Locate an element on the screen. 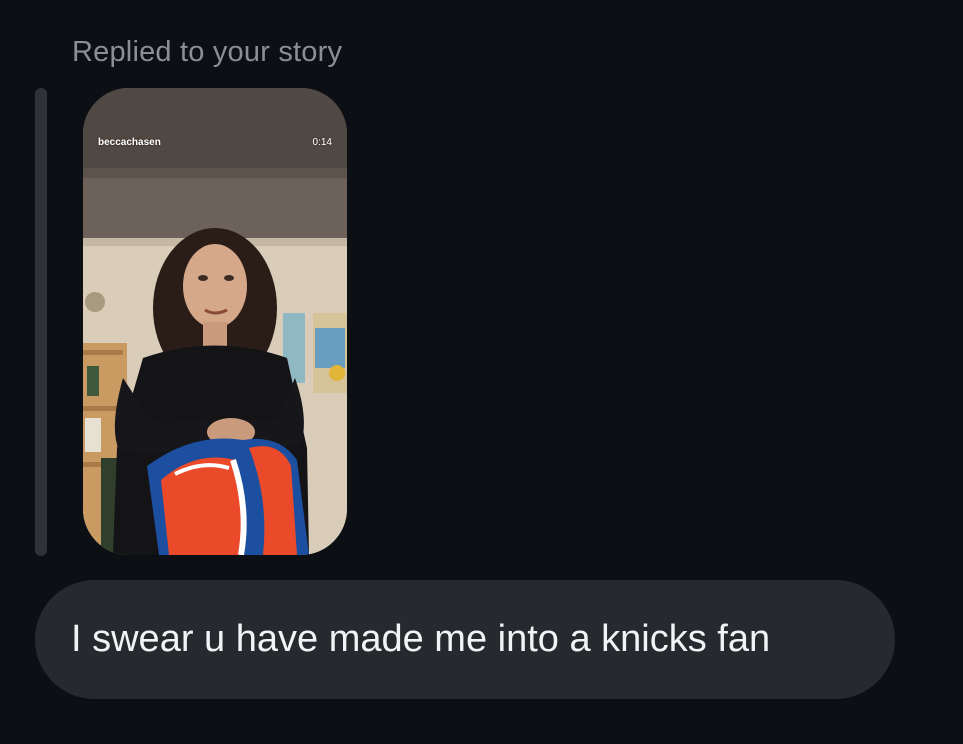  story-duration: 0:14 is located at coordinates (322, 142).